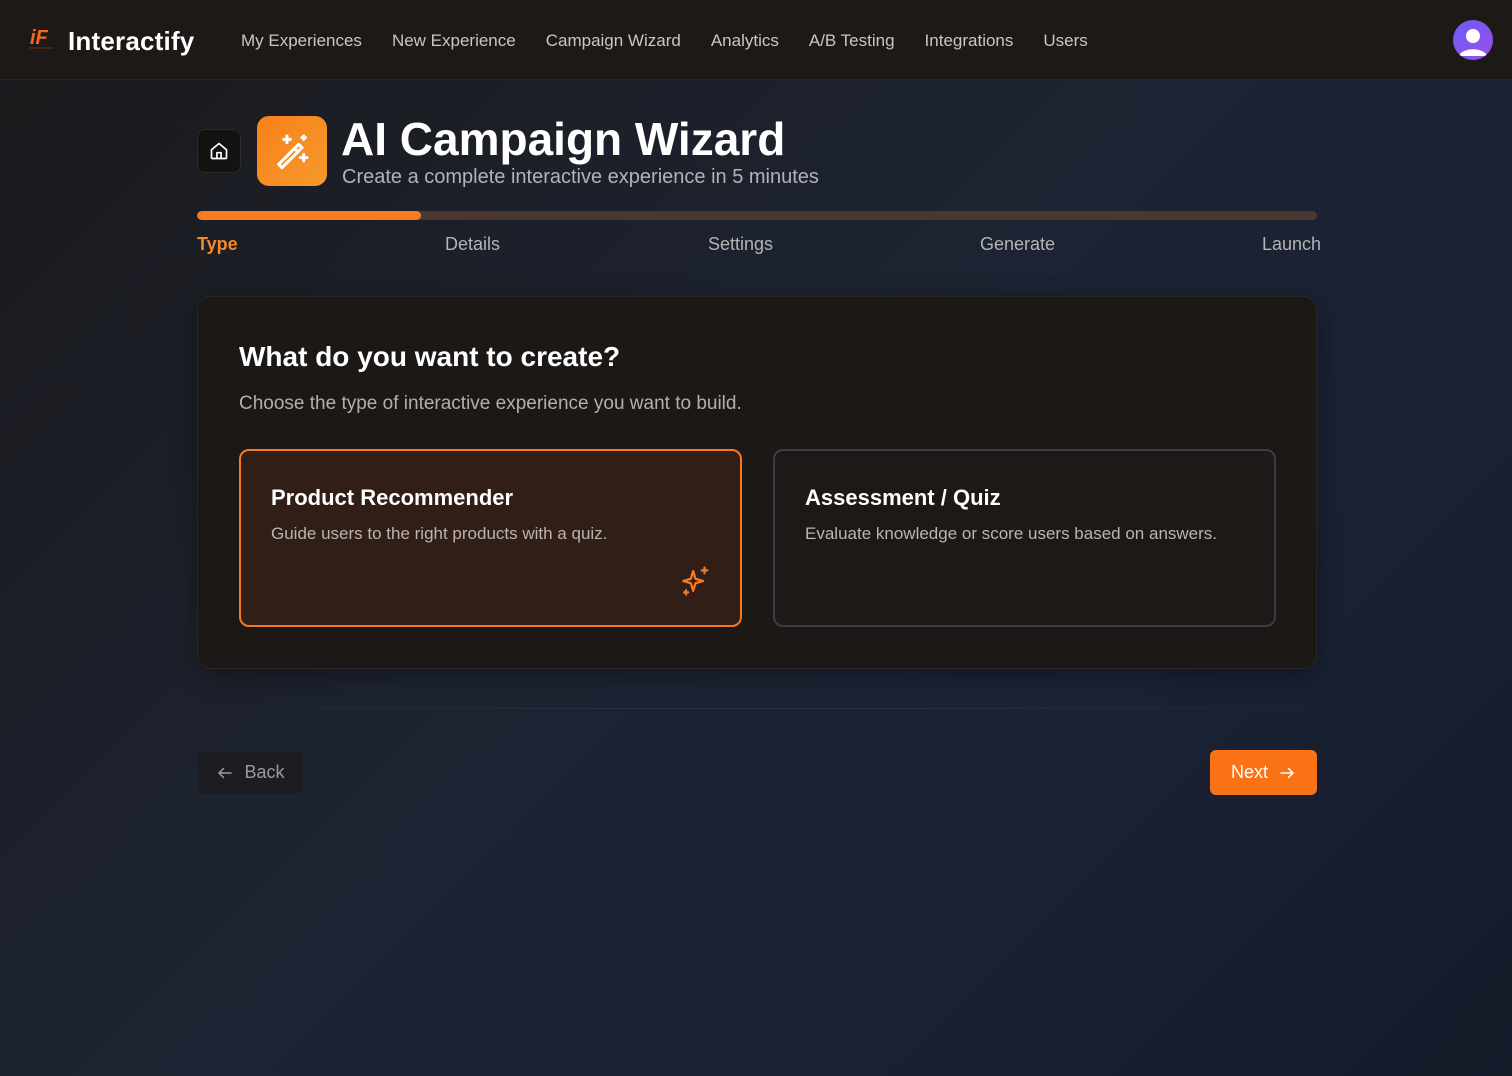 This screenshot has width=1512, height=1076. What do you see at coordinates (757, 708) in the screenshot?
I see `footer-divider` at bounding box center [757, 708].